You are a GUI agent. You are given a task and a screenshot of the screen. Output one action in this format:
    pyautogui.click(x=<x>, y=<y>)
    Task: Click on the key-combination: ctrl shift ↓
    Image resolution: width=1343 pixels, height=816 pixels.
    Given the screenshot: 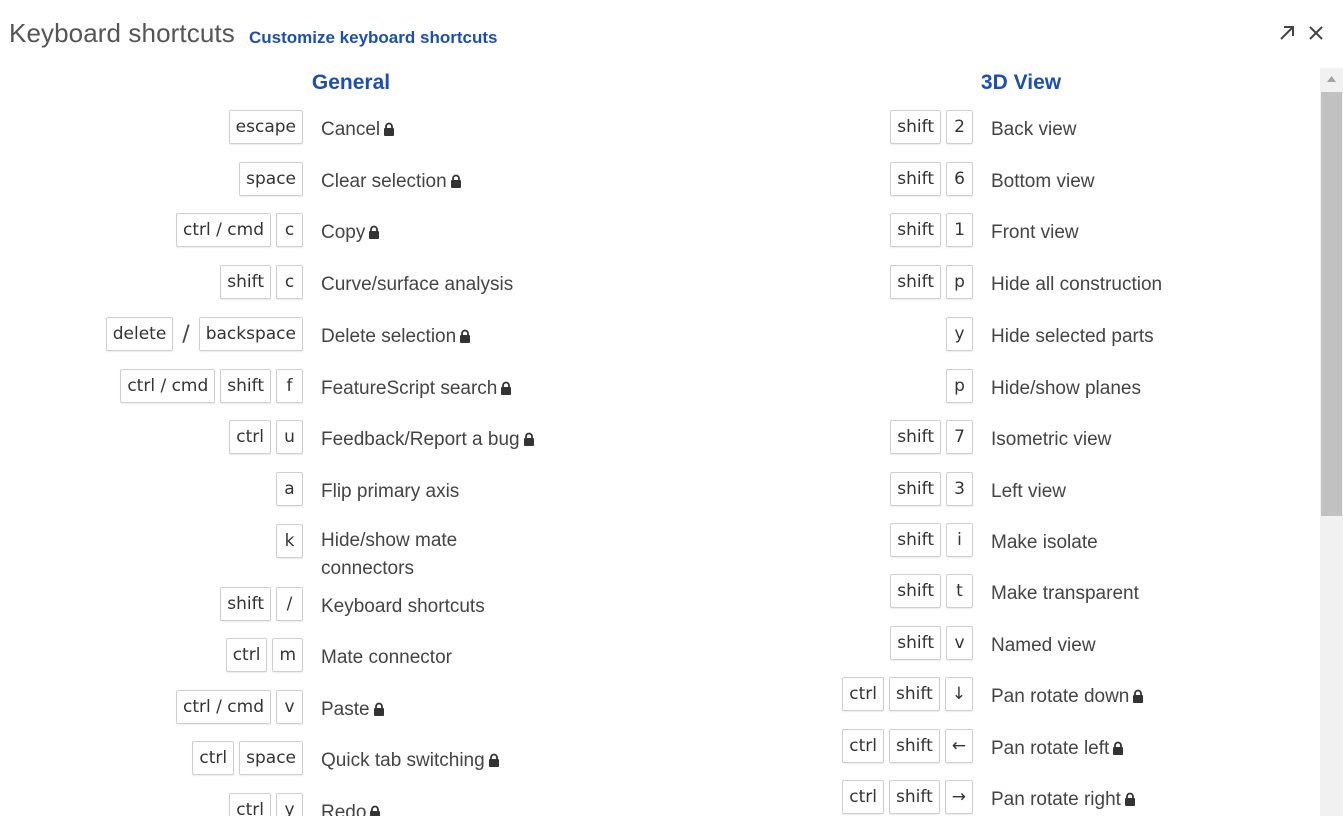 What is the action you would take?
    pyautogui.click(x=907, y=694)
    